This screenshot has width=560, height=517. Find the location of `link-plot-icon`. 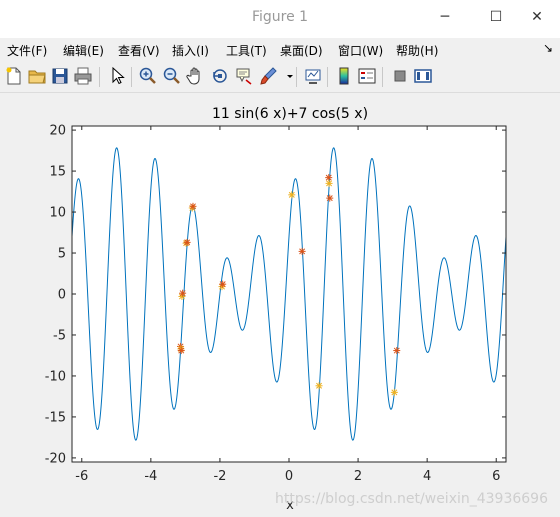

link-plot-icon is located at coordinates (313, 76).